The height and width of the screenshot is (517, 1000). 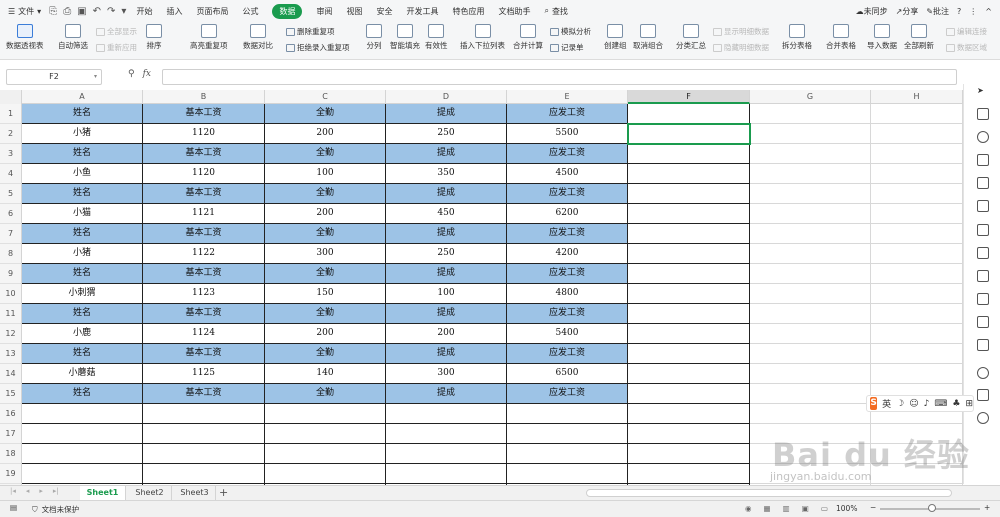 I want to click on reading-view-icon: ▭, so click(x=824, y=508).